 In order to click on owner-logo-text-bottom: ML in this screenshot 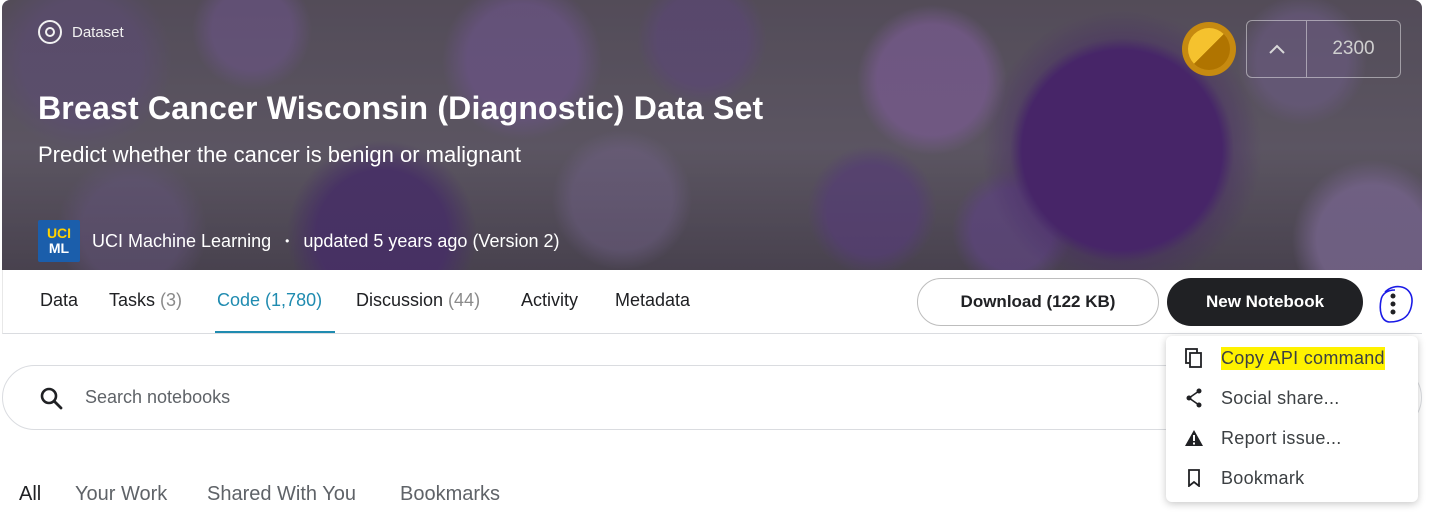, I will do `click(59, 248)`.